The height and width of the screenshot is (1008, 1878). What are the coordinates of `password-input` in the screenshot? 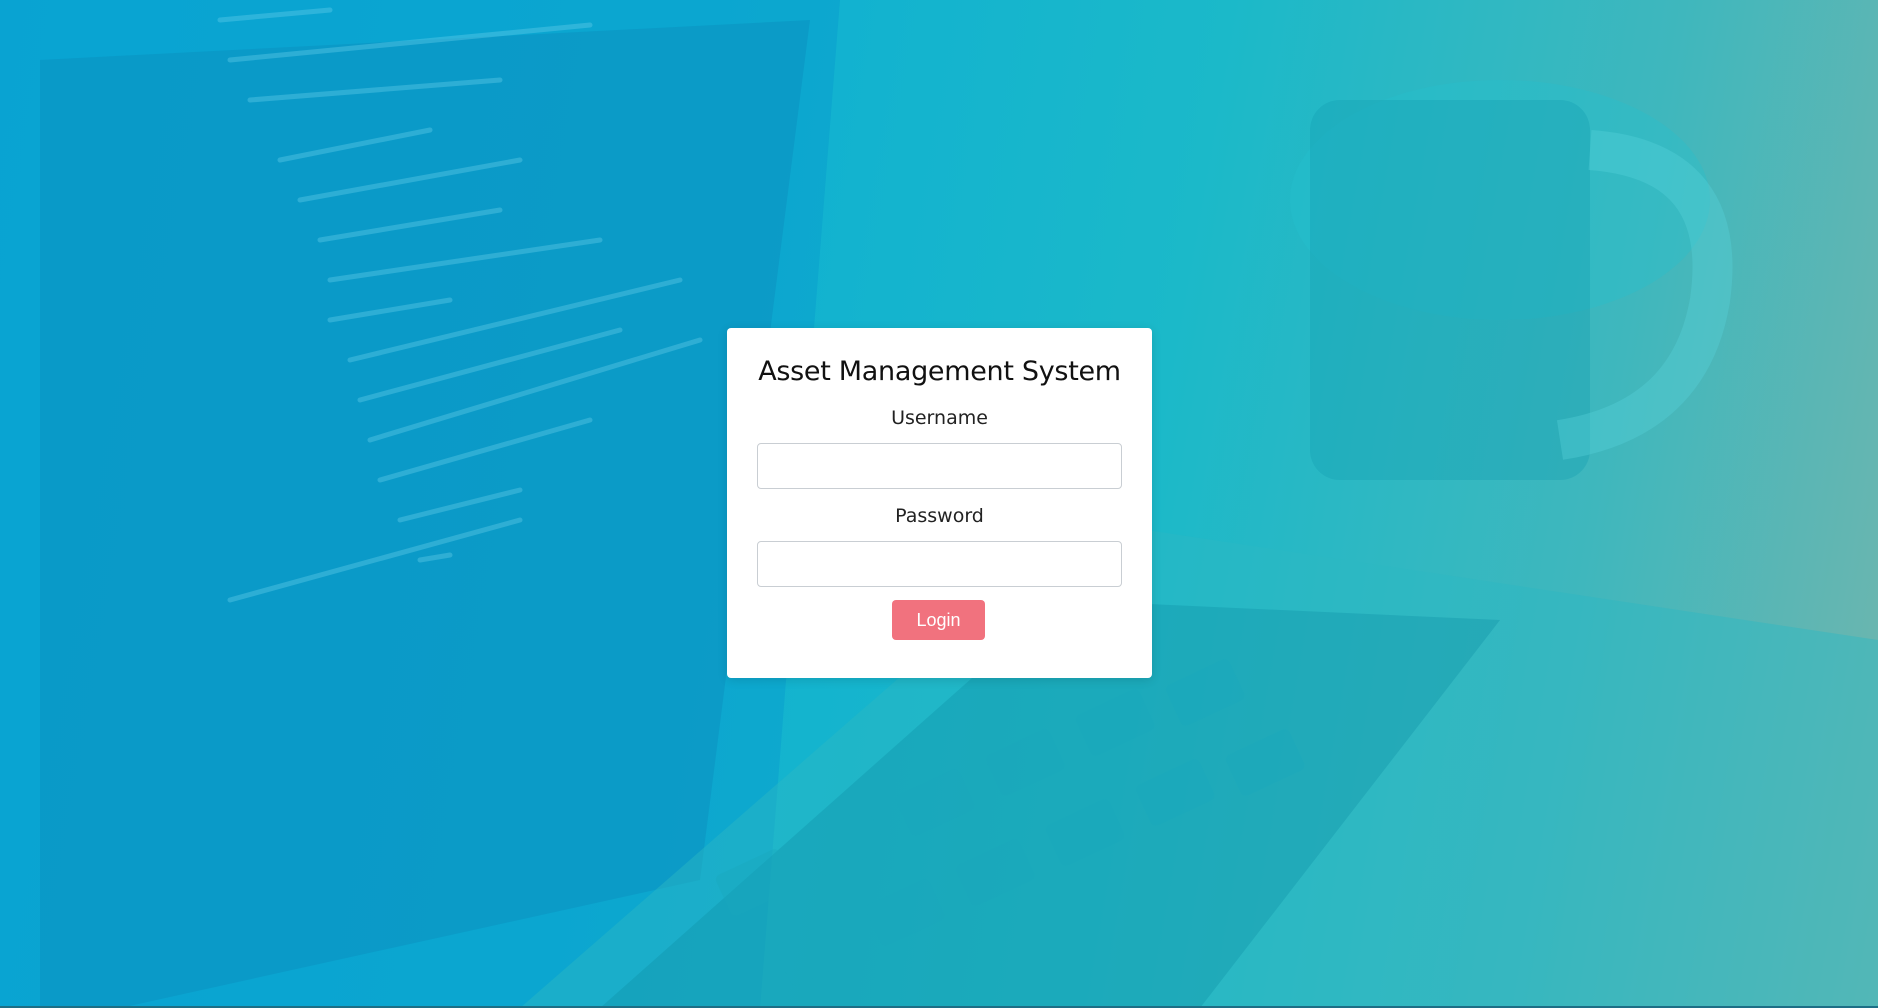 It's located at (939, 564).